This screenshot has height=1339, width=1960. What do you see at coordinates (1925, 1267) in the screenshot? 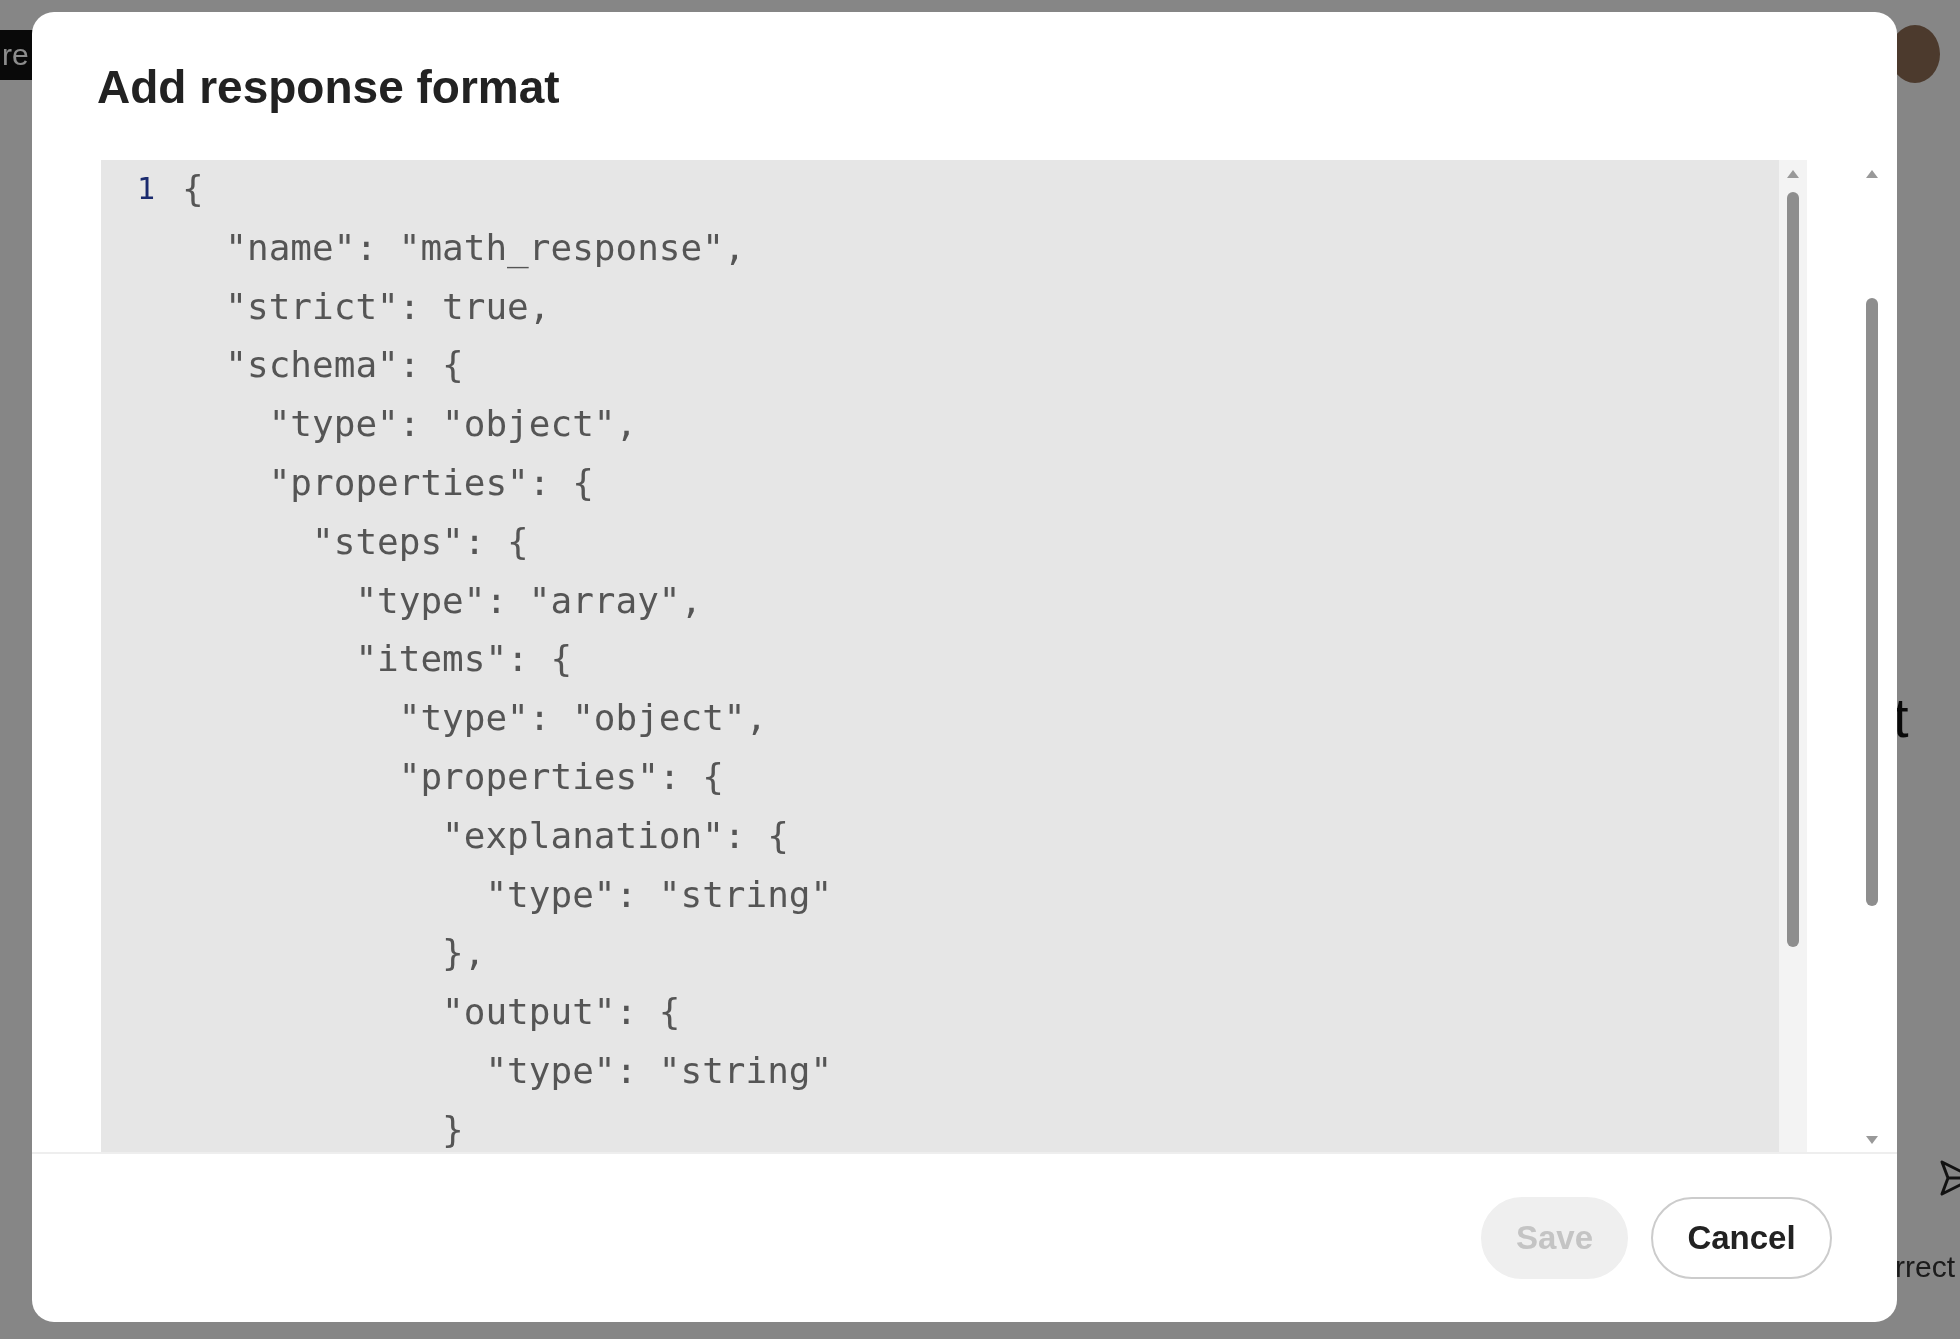
I see `caption-text: rrect` at bounding box center [1925, 1267].